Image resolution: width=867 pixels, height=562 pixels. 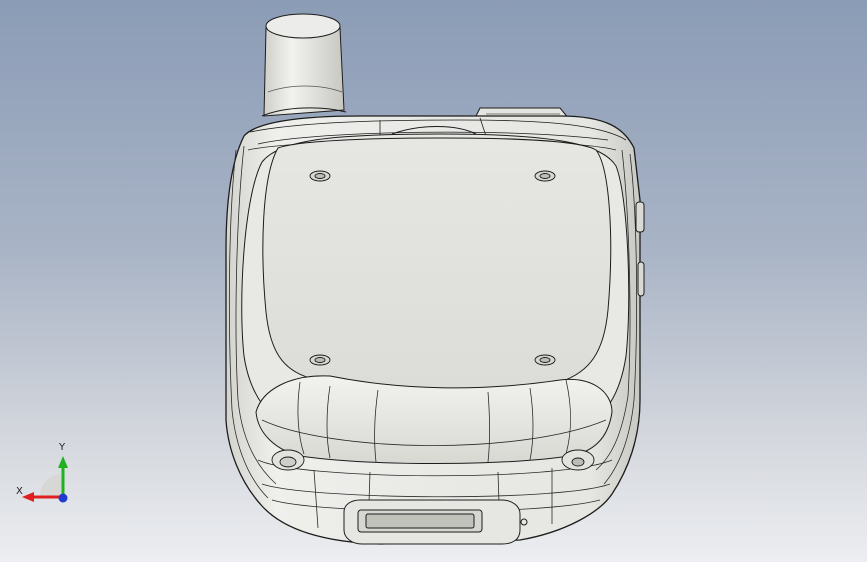 I want to click on antenna, so click(x=304, y=65).